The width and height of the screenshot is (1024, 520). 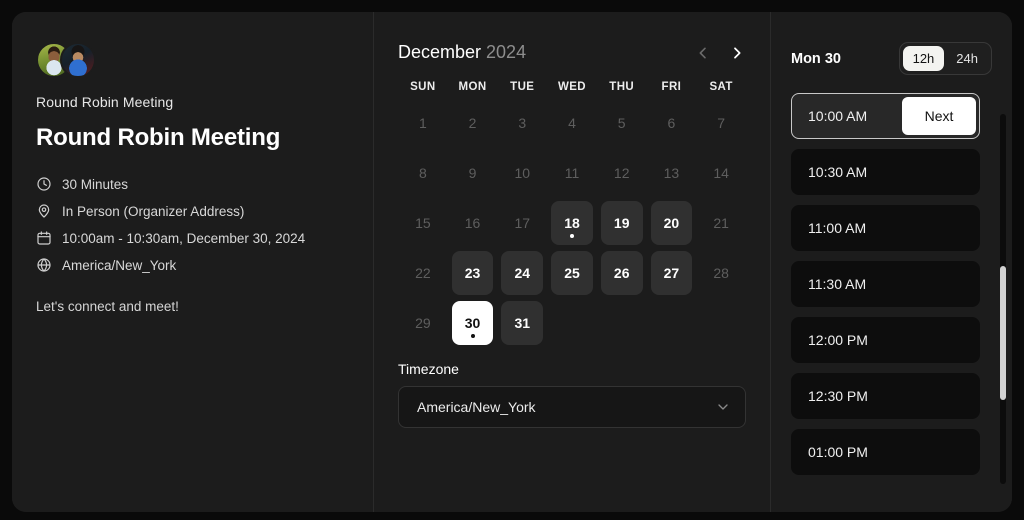 I want to click on event-meta-list: 30 Minutes In Person (Organizer Address), so click(x=192, y=224).